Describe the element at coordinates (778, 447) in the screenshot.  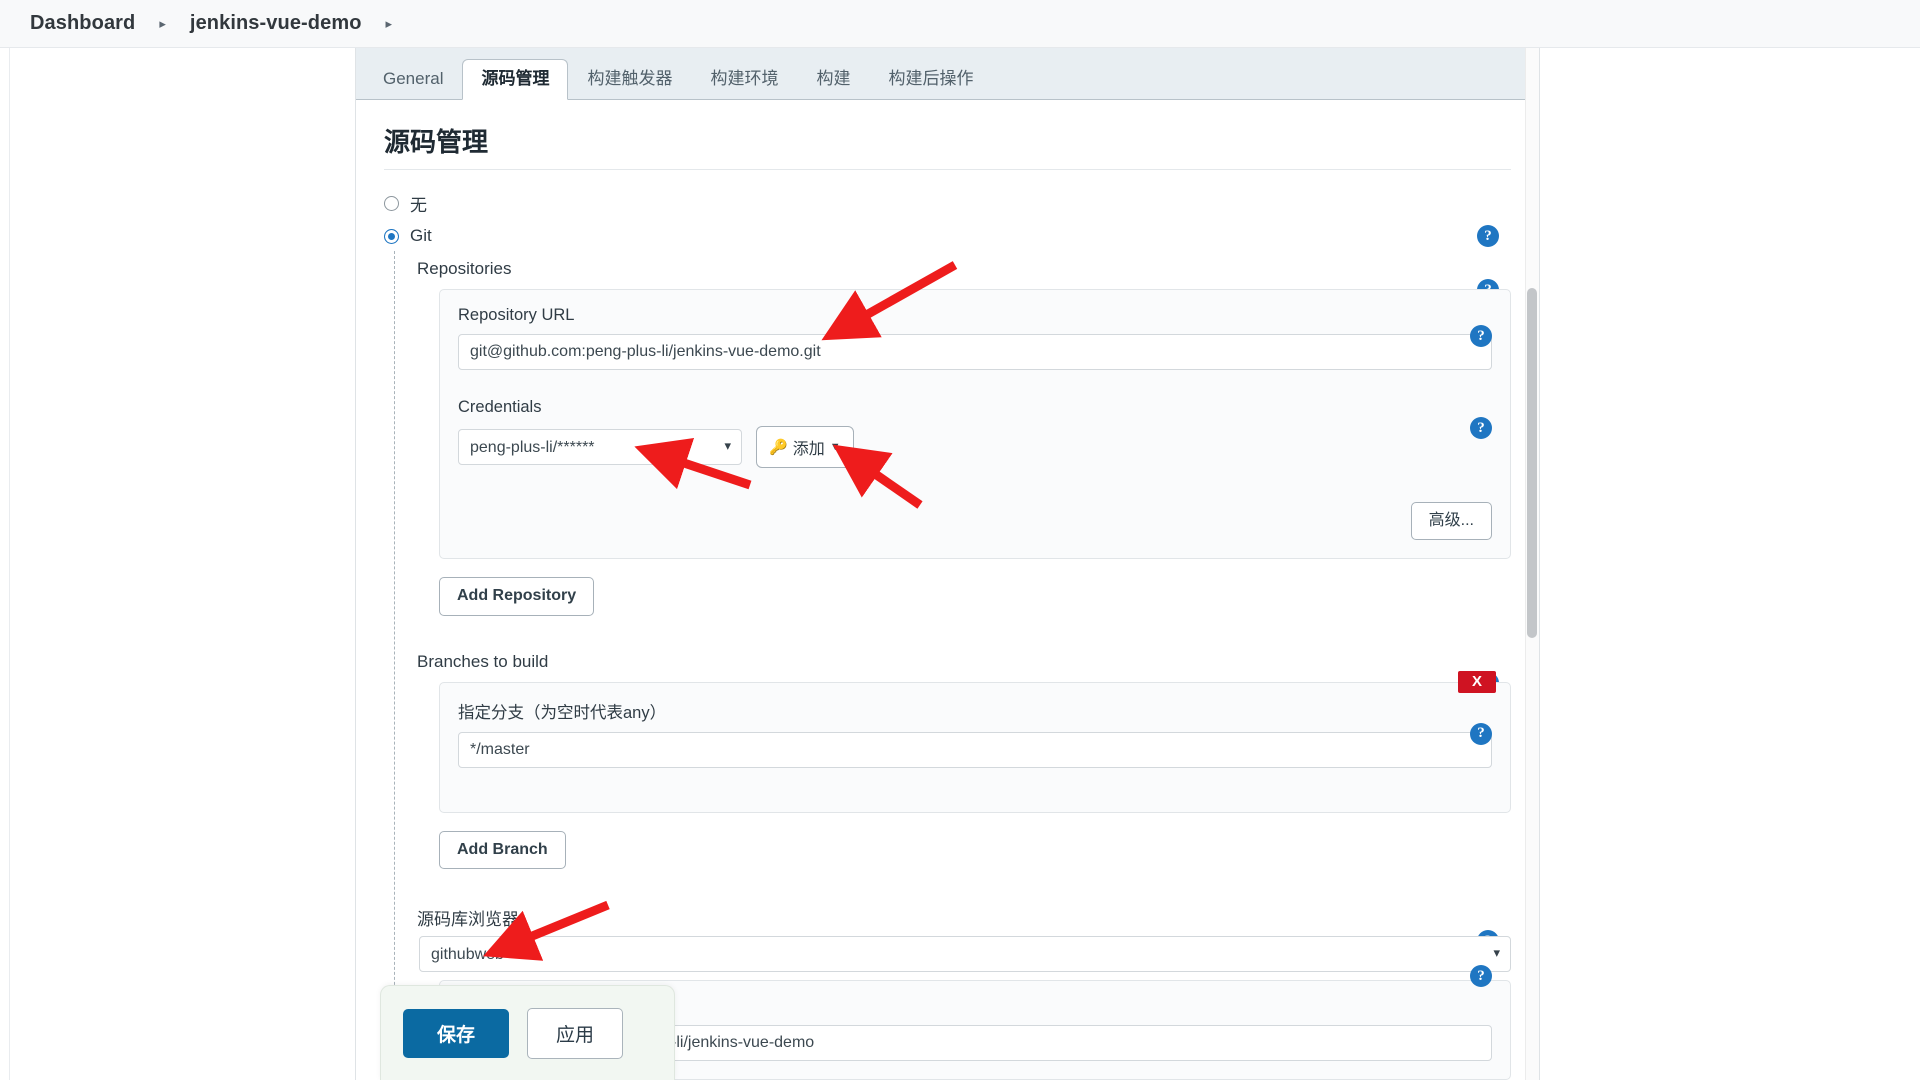
I see `key-icon: 🔑` at that location.